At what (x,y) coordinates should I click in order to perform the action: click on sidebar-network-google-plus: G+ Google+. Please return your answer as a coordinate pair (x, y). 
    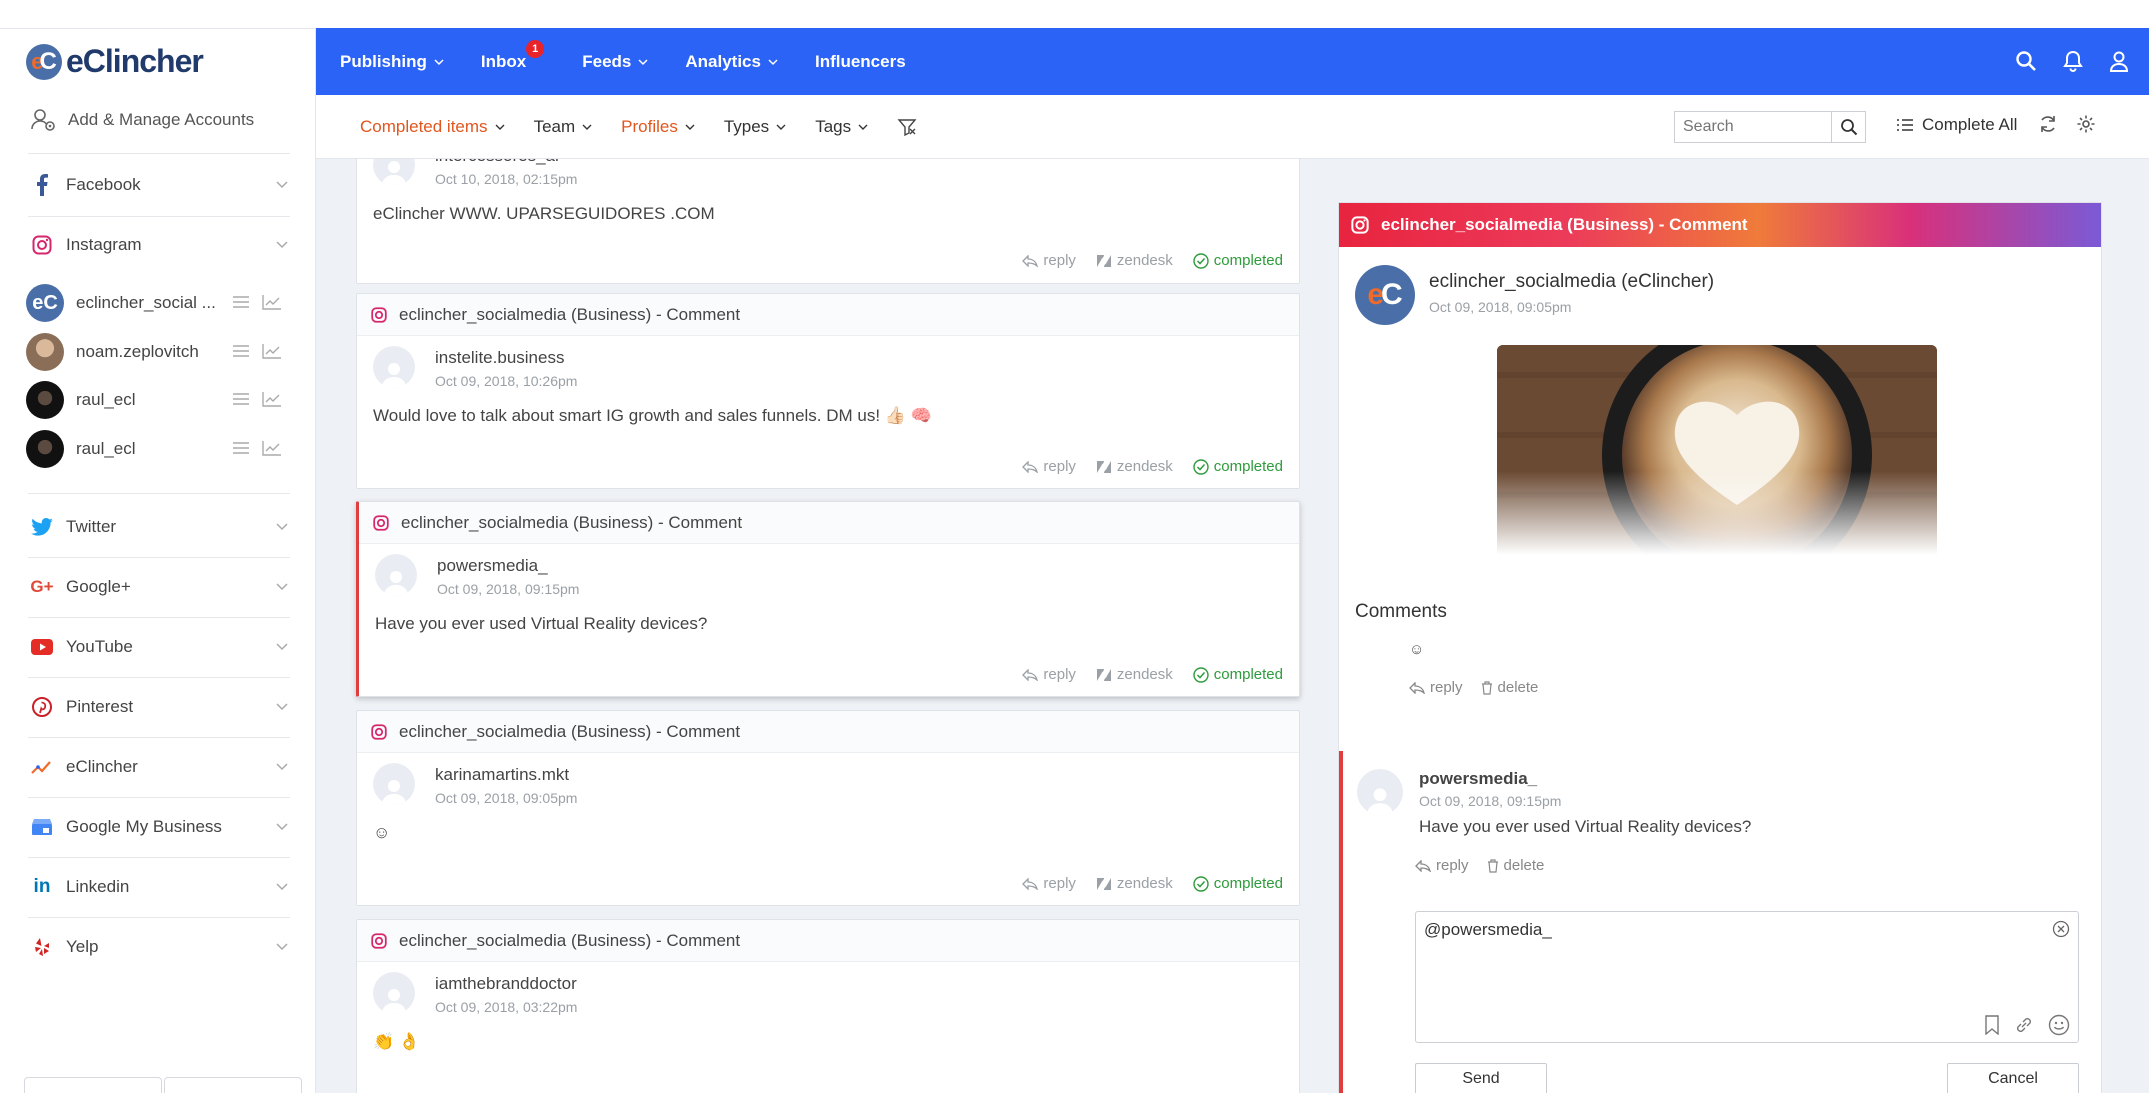
    Looking at the image, I should click on (159, 587).